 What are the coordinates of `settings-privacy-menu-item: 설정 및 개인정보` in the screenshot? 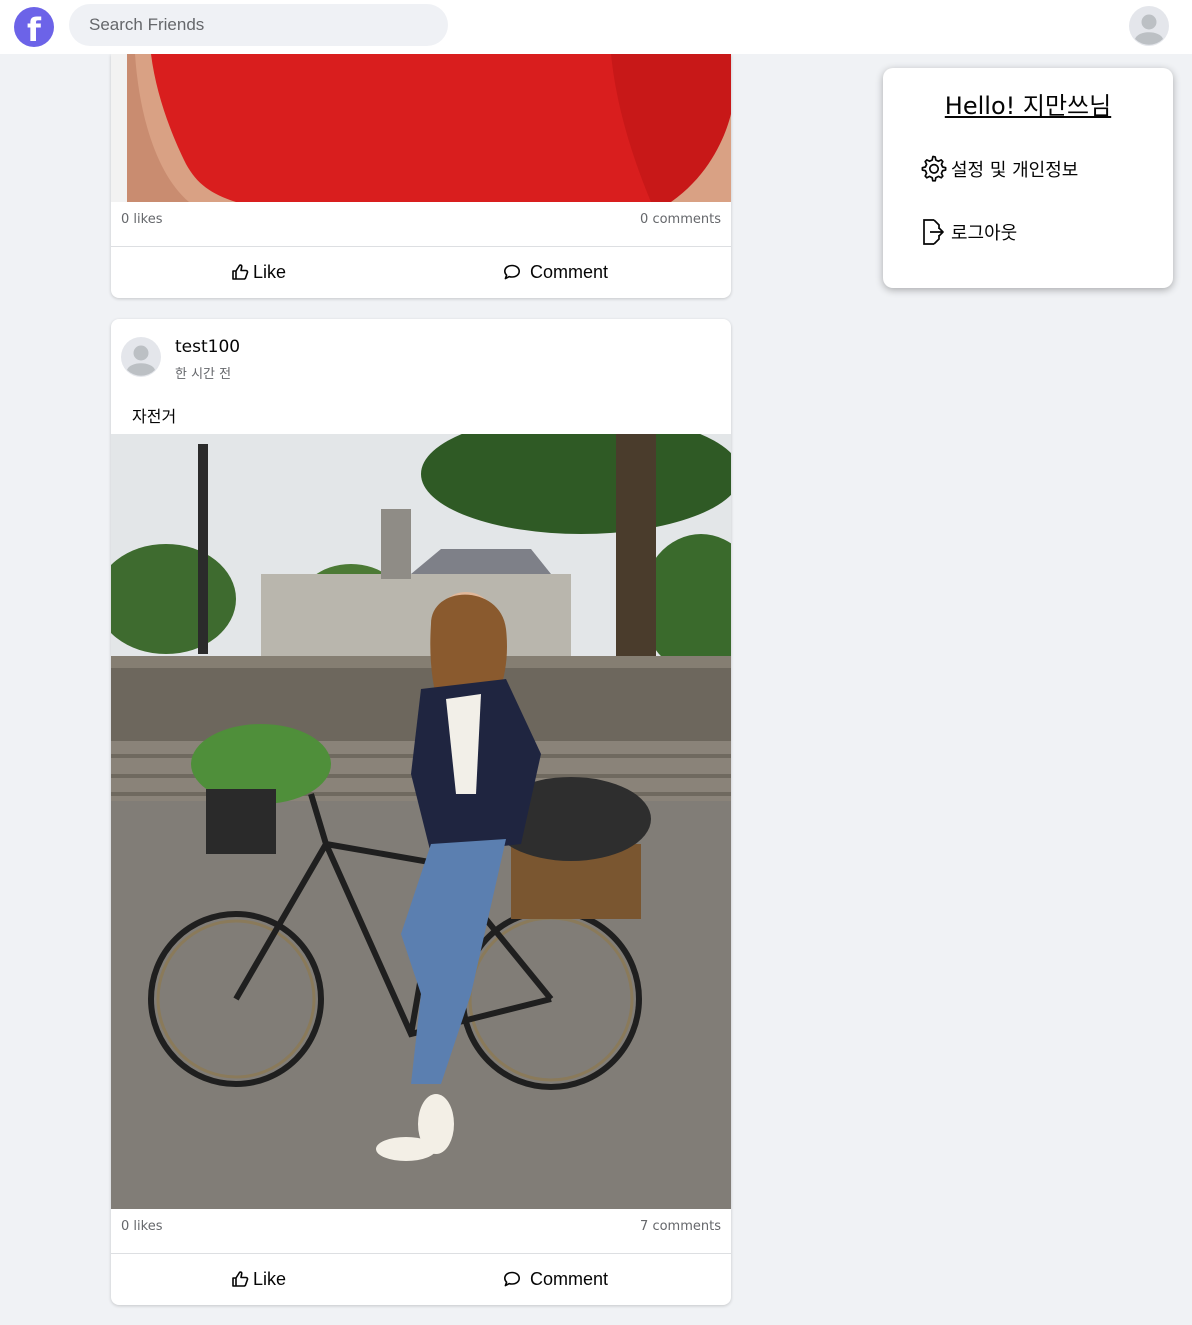 It's located at (1034, 169).